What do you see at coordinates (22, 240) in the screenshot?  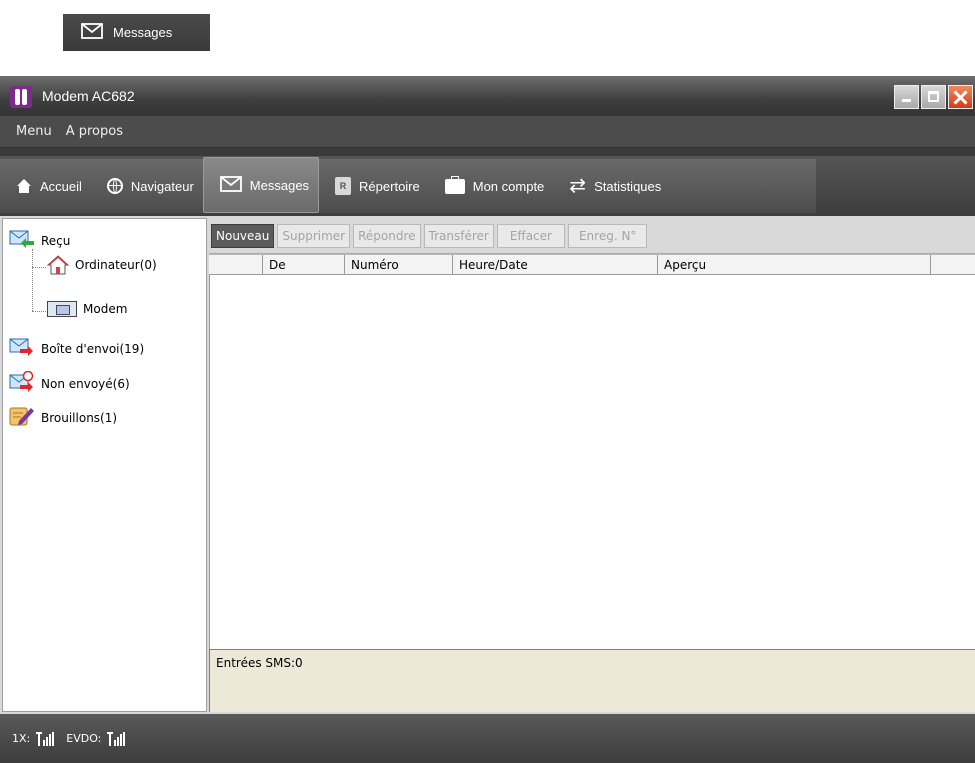 I see `inbox-icon` at bounding box center [22, 240].